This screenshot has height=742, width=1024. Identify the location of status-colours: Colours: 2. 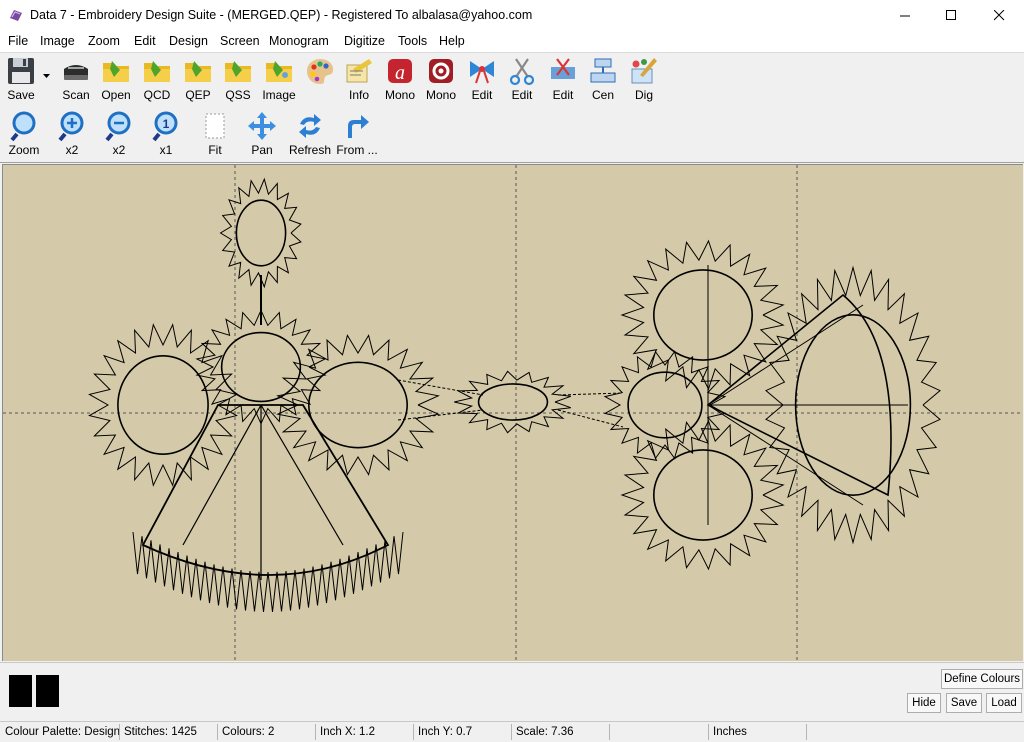
(245, 732).